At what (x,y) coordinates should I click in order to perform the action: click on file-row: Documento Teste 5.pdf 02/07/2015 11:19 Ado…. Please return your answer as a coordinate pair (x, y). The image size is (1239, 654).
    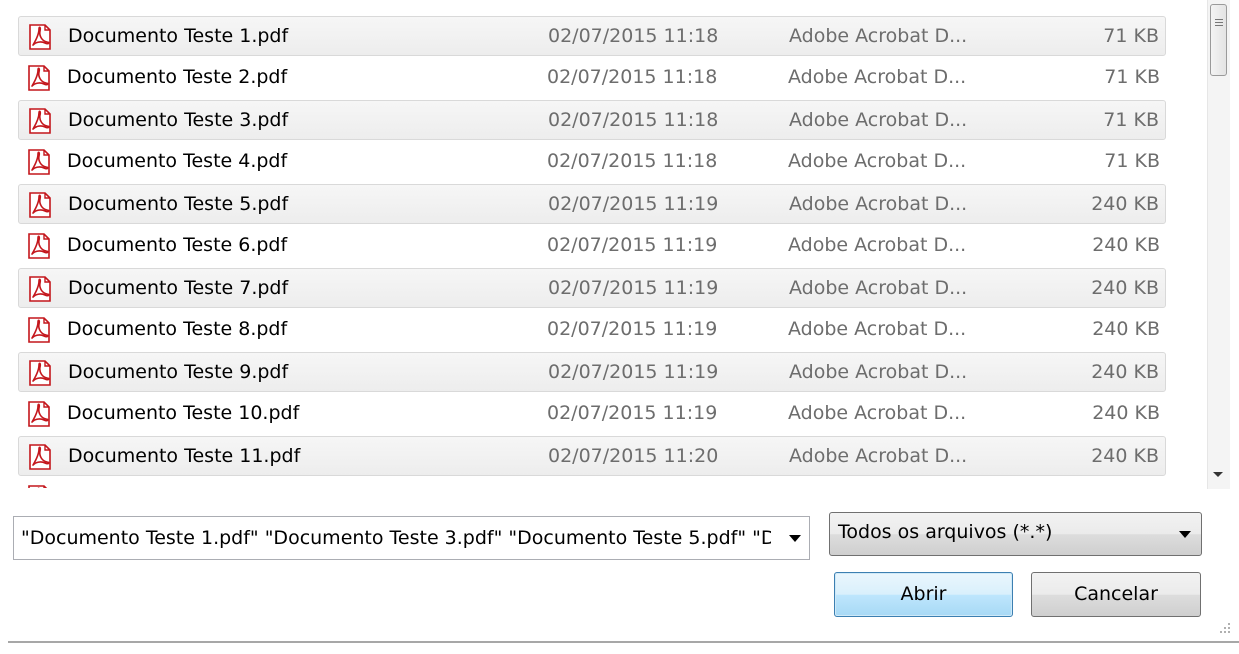
    Looking at the image, I should click on (592, 204).